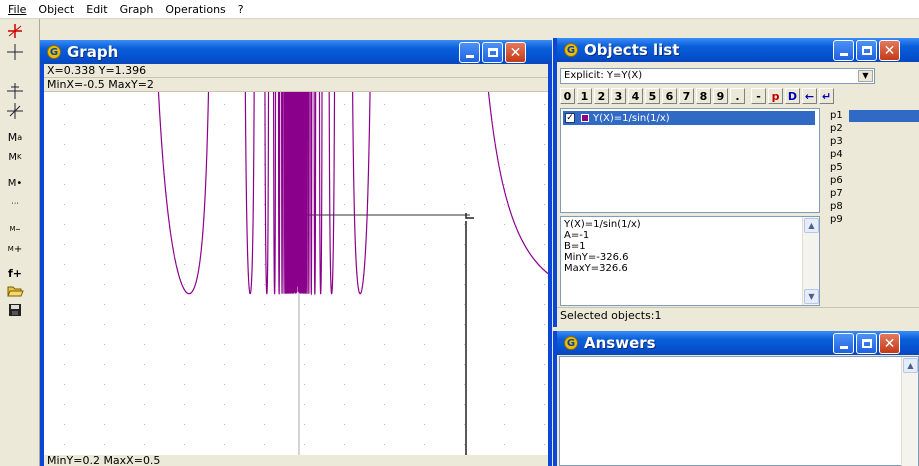  Describe the element at coordinates (809, 96) in the screenshot. I see `backspace-key: ←` at that location.